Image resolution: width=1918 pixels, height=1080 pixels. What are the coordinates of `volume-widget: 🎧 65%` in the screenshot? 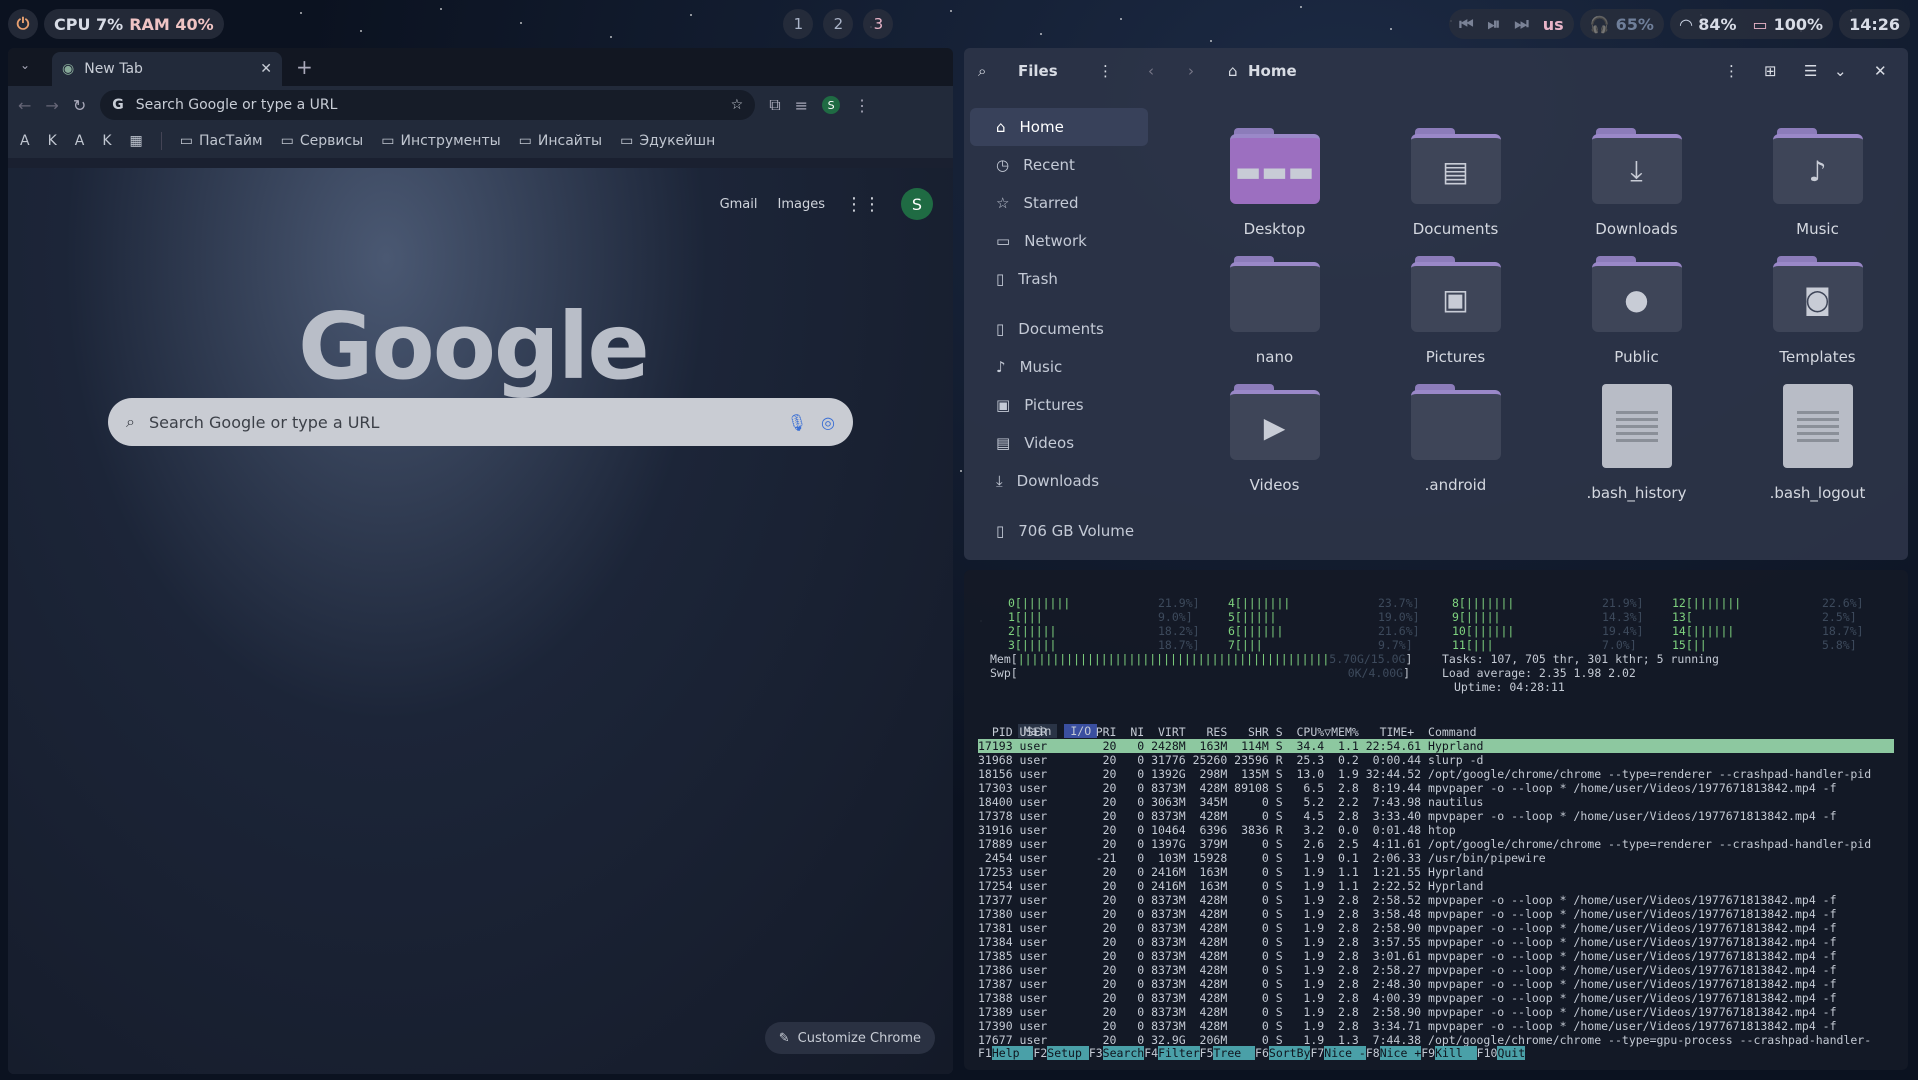 It's located at (1621, 24).